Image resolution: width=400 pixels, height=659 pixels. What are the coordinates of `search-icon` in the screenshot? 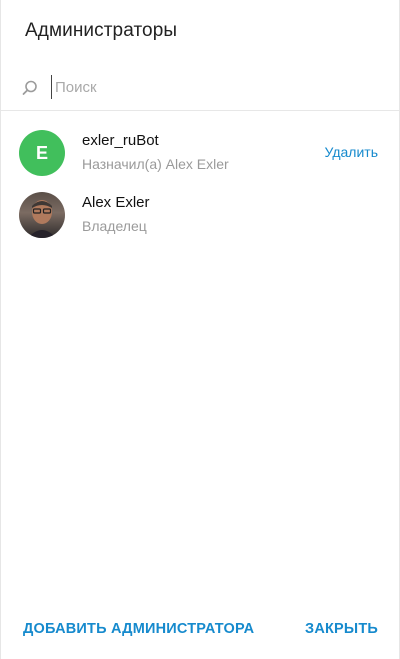 It's located at (30, 88).